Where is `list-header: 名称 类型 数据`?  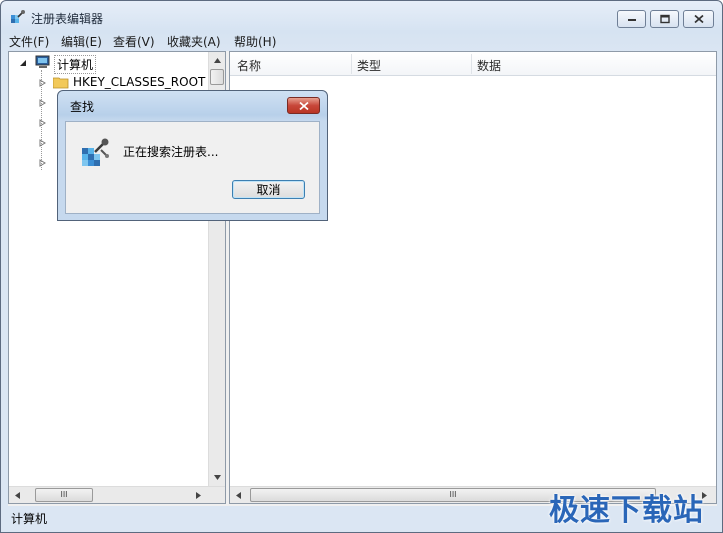
list-header: 名称 类型 数据 is located at coordinates (473, 64).